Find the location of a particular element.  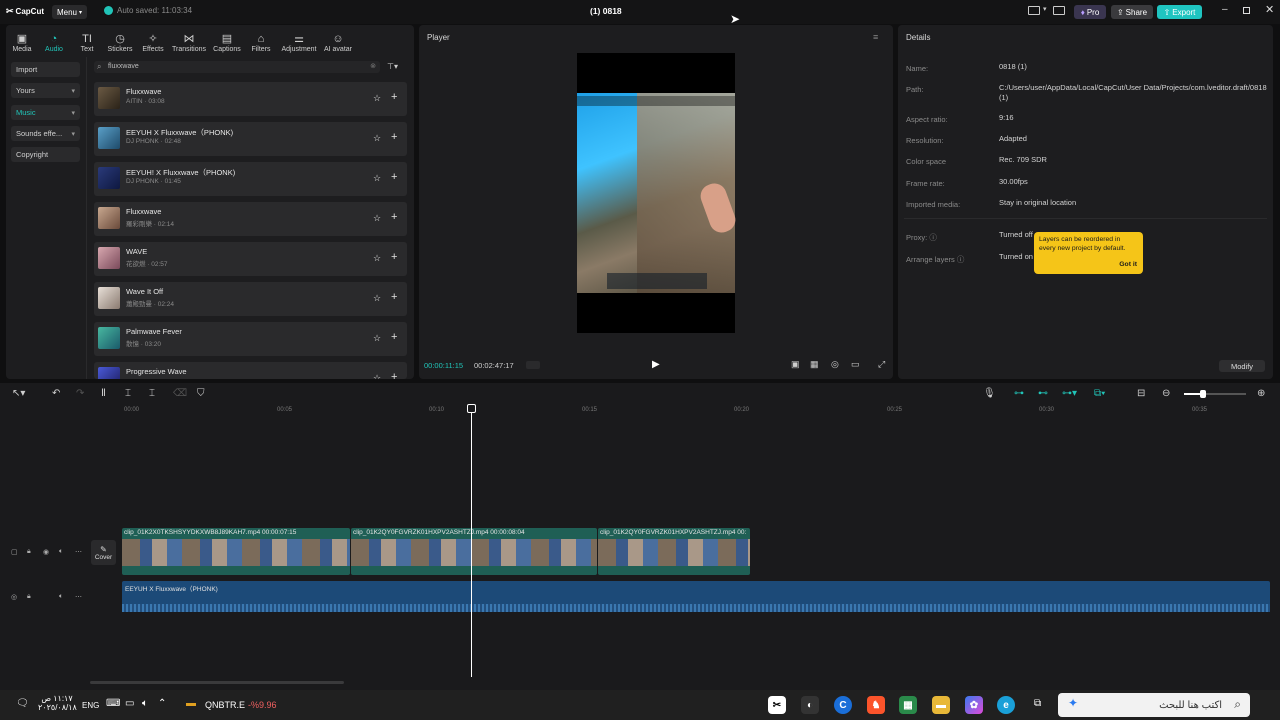

sidebar-item-import: Import is located at coordinates (45, 69).